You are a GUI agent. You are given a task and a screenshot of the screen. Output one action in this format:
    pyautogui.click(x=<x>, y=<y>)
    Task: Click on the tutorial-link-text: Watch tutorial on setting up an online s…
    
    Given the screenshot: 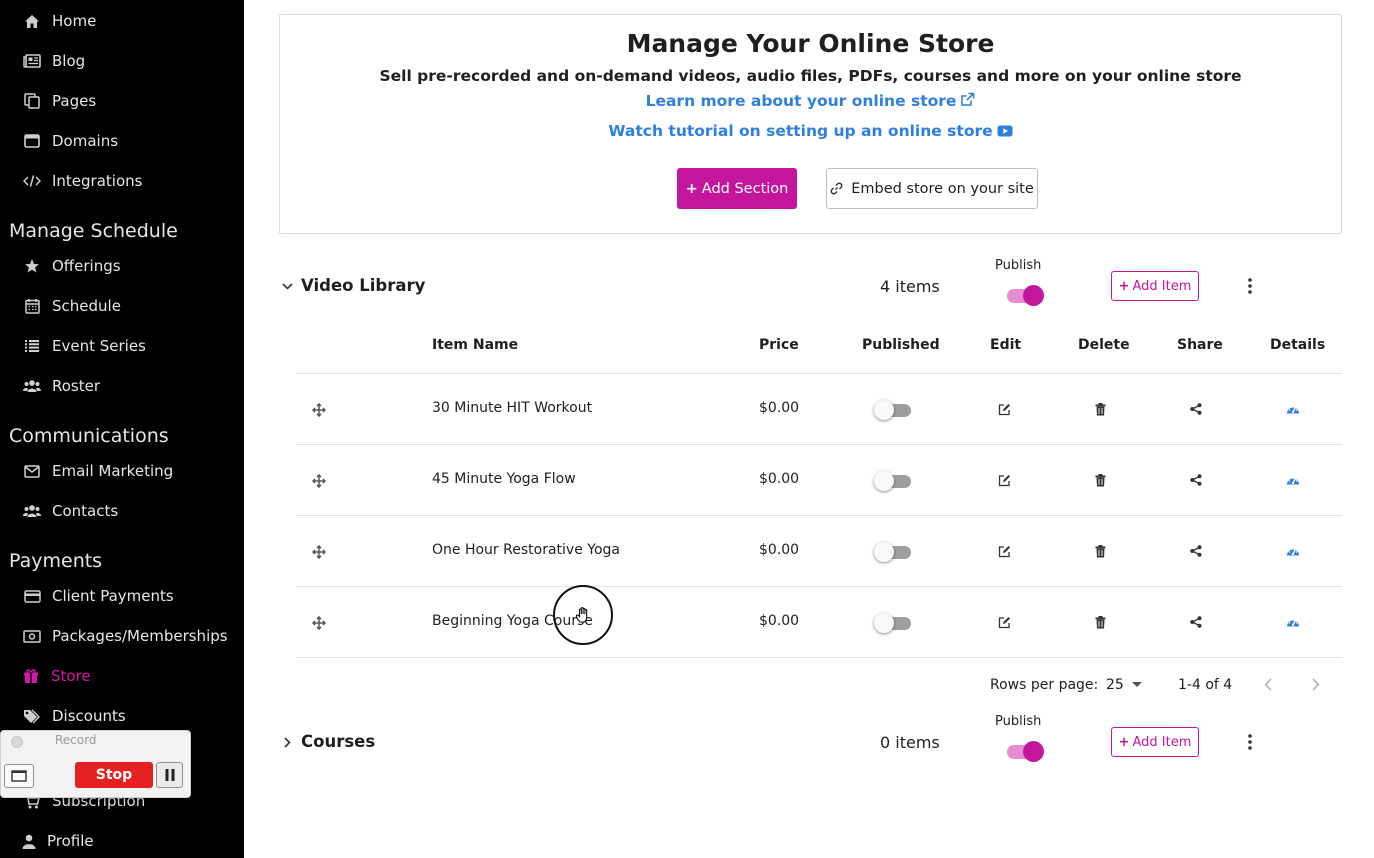 What is the action you would take?
    pyautogui.click(x=800, y=131)
    